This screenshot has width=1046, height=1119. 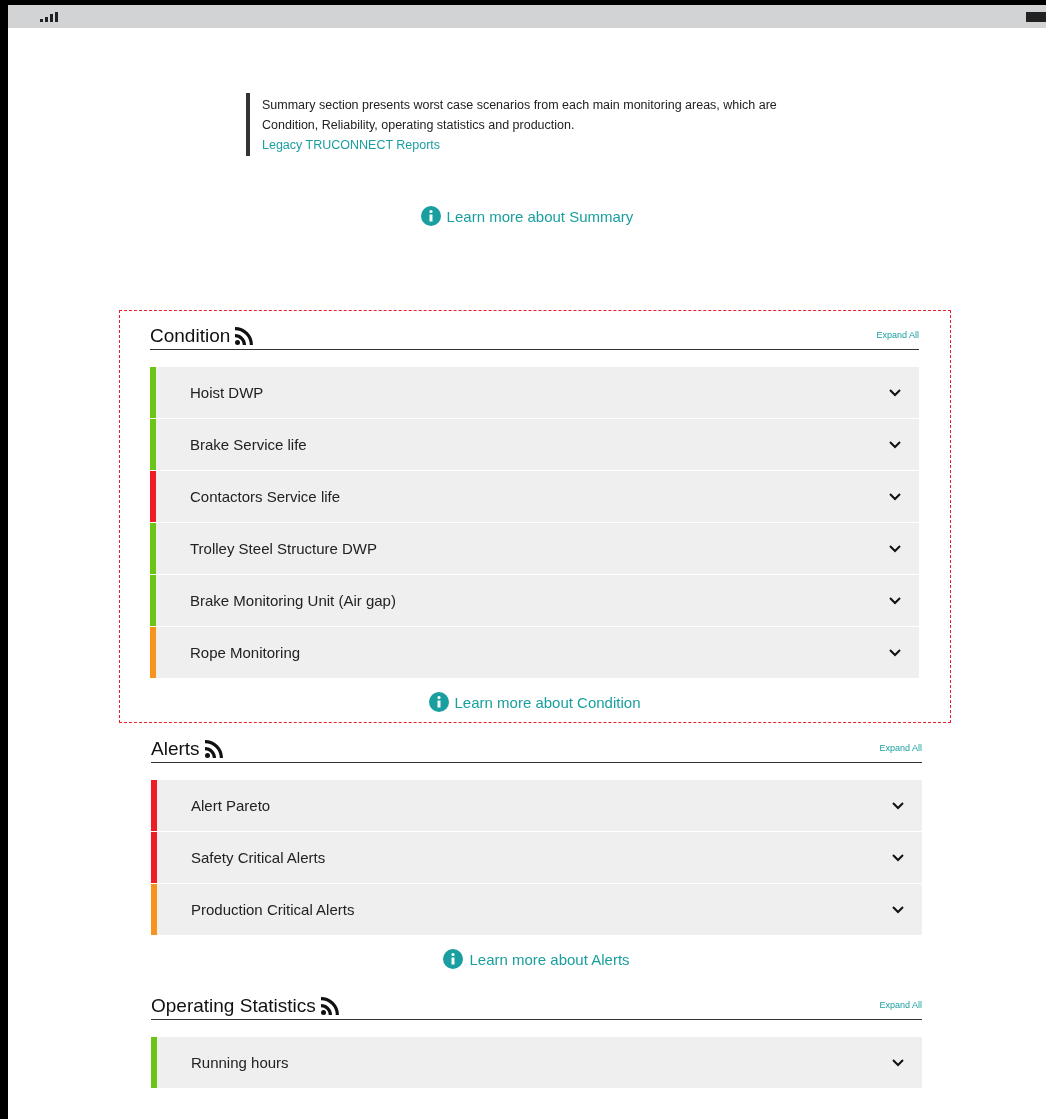 What do you see at coordinates (534, 392) in the screenshot?
I see `accordion-row: Hoist DWP` at bounding box center [534, 392].